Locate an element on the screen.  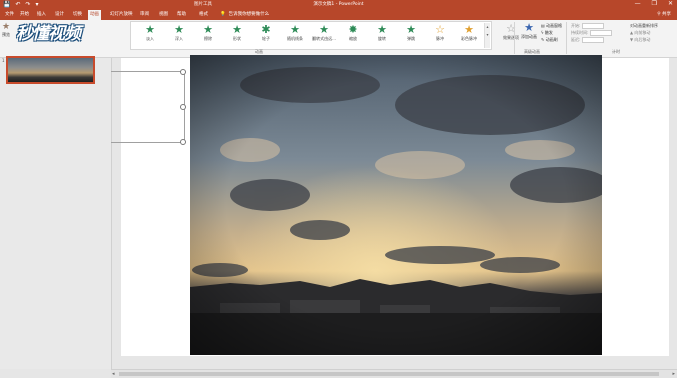
anim-label: 浮入 is located at coordinates (179, 38).